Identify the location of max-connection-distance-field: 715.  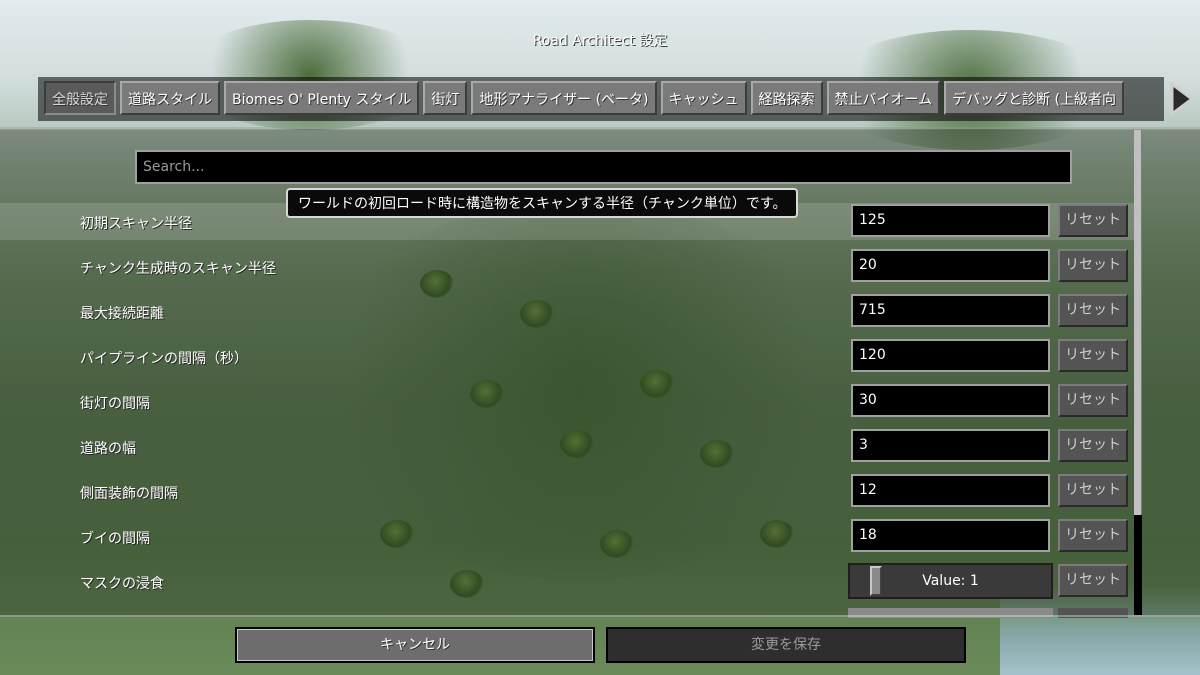
(950, 310).